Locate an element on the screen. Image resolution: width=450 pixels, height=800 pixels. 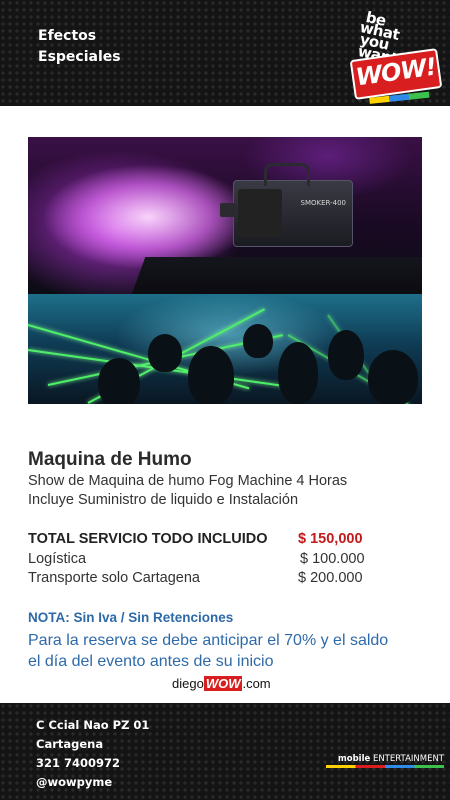
page-title: Efectos Especiales is located at coordinates (79, 47).